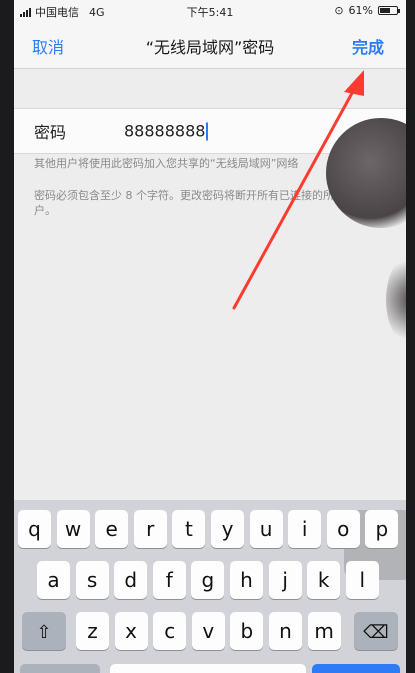  What do you see at coordinates (298, 190) in the screenshot?
I see `annotation-arrow` at bounding box center [298, 190].